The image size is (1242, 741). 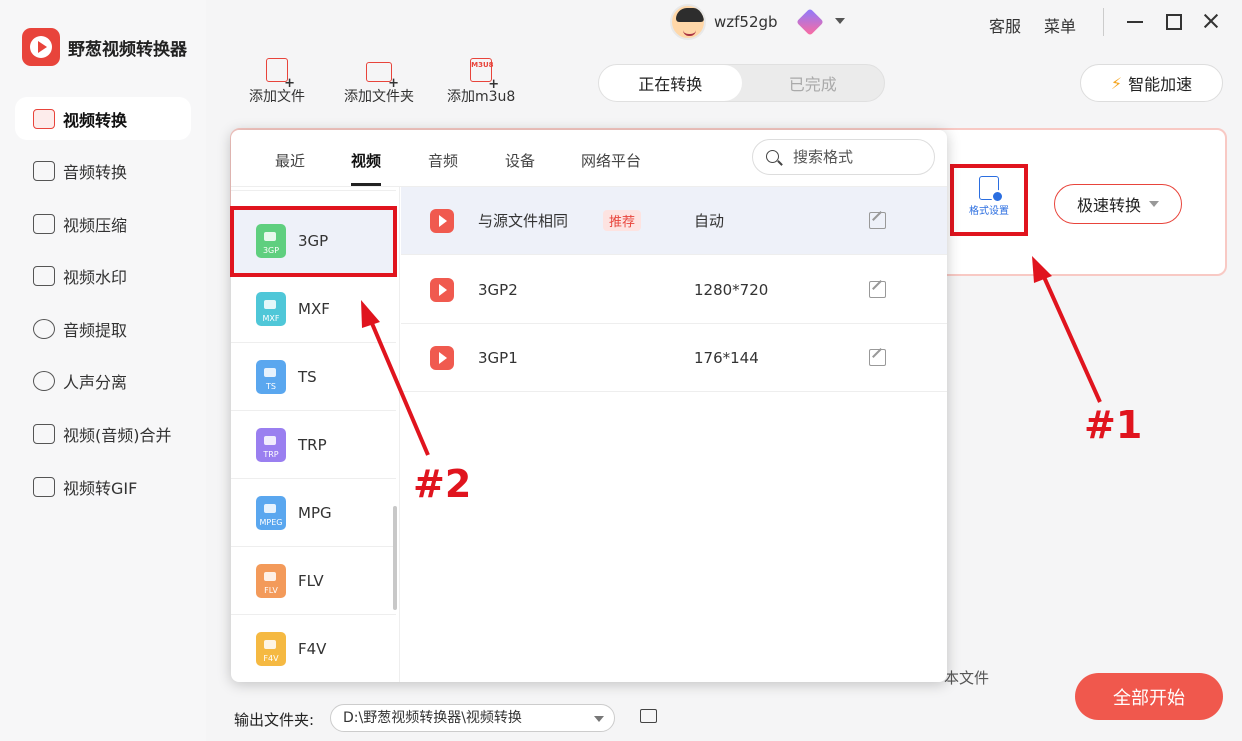 What do you see at coordinates (442, 484) in the screenshot?
I see `annotation-label-2: #2` at bounding box center [442, 484].